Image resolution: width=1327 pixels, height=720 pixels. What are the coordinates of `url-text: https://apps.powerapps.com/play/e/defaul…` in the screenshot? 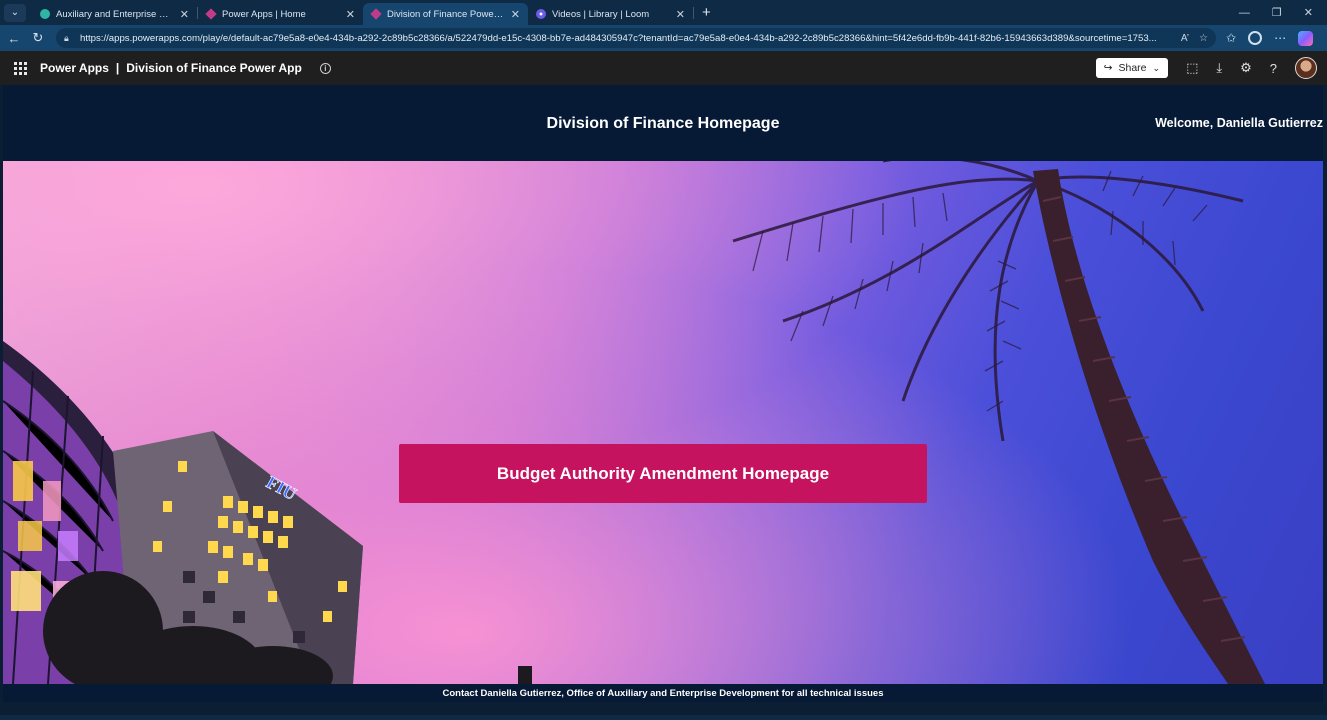 It's located at (618, 38).